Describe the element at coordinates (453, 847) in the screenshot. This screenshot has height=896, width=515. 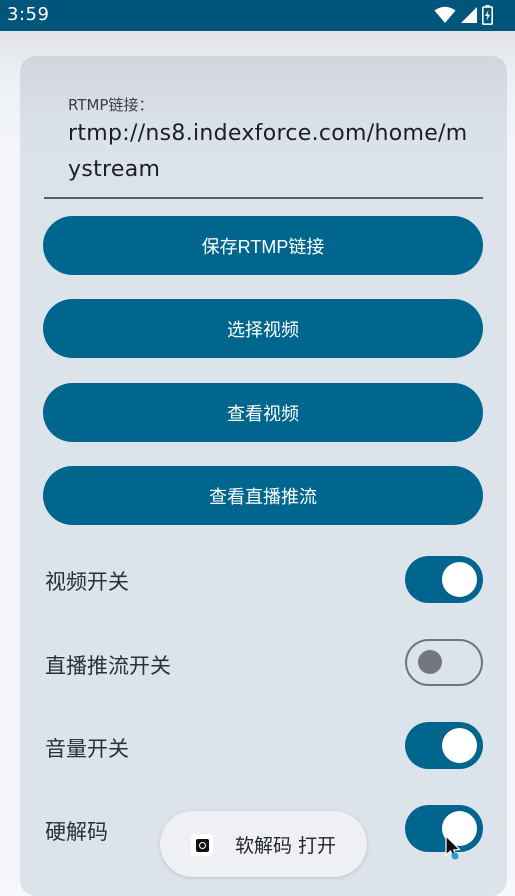
I see `mouse-cursor-icon` at that location.